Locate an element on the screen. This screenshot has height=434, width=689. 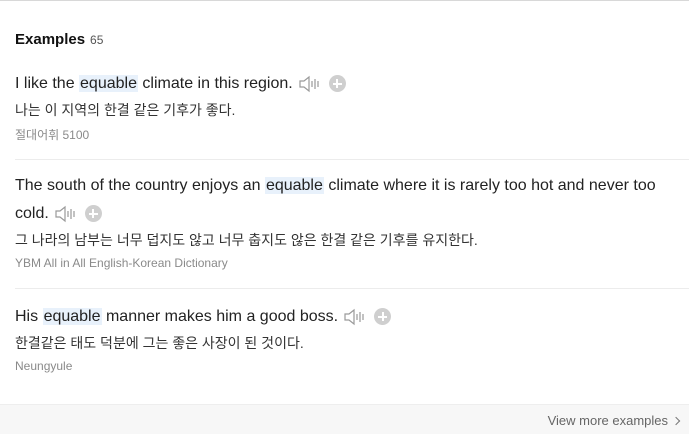
example-source: 절대어휘 5100 is located at coordinates (345, 134).